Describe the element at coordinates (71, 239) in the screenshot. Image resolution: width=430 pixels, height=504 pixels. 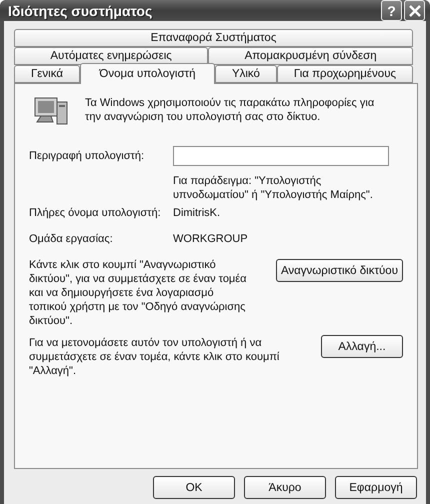
I see `field-label: Ομάδα εργασίας:` at that location.